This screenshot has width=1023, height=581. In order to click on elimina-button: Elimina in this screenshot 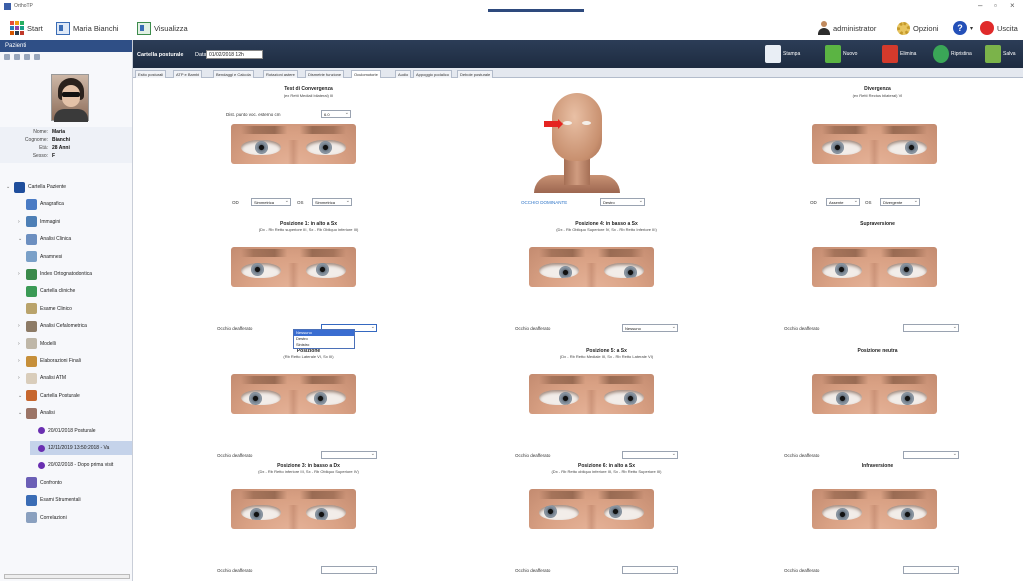, I will do `click(899, 54)`.